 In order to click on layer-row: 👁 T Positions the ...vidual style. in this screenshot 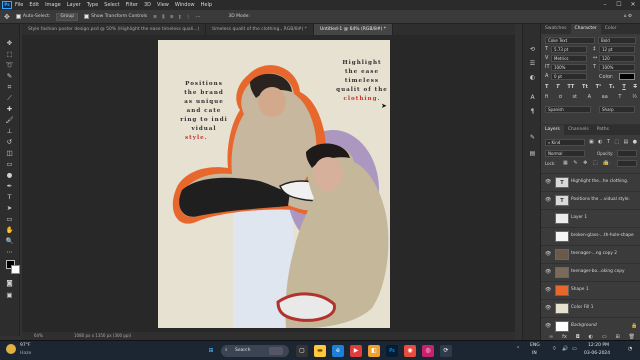, I will do `click(590, 199)`.